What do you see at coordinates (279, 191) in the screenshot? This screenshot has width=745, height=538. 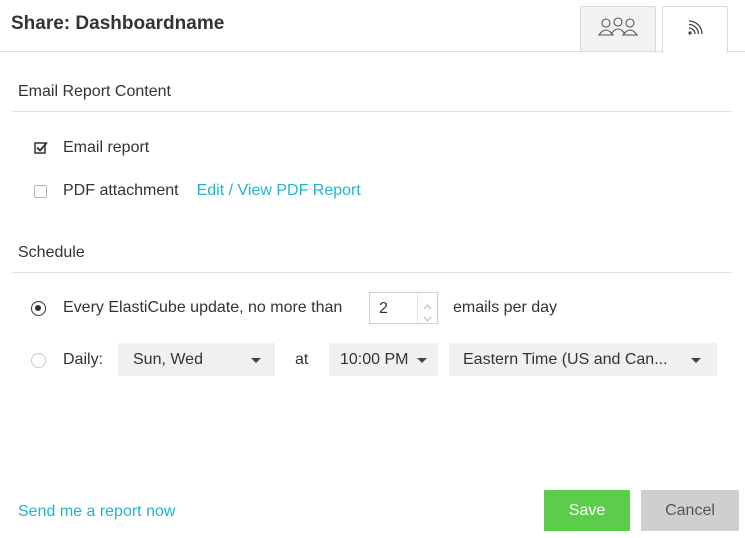 I see `edit-pdf-report-link: Edit / View PDF Report` at bounding box center [279, 191].